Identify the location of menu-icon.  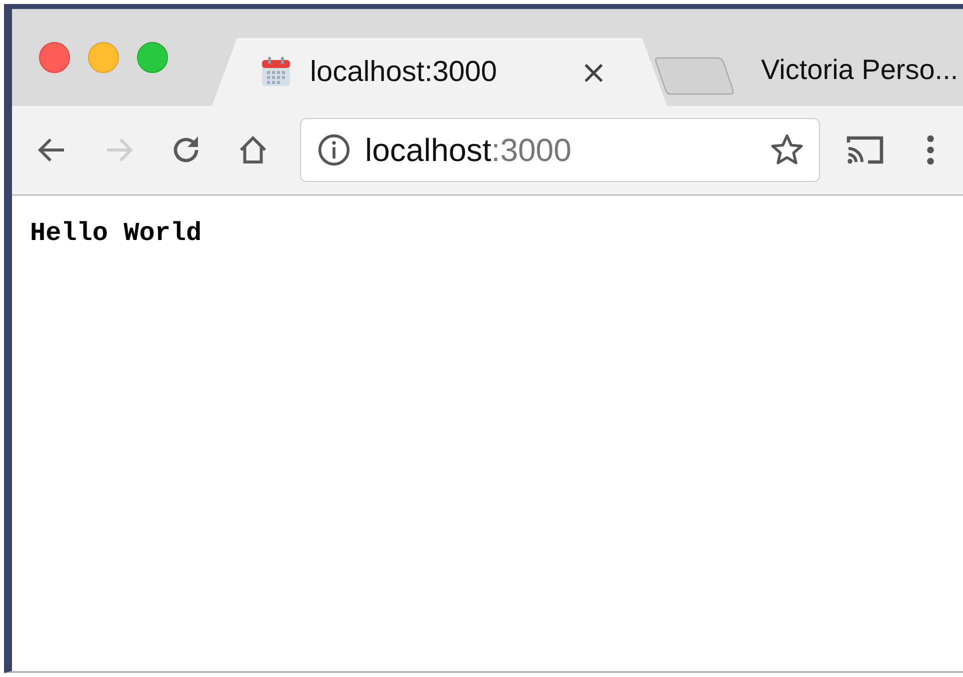
(930, 150).